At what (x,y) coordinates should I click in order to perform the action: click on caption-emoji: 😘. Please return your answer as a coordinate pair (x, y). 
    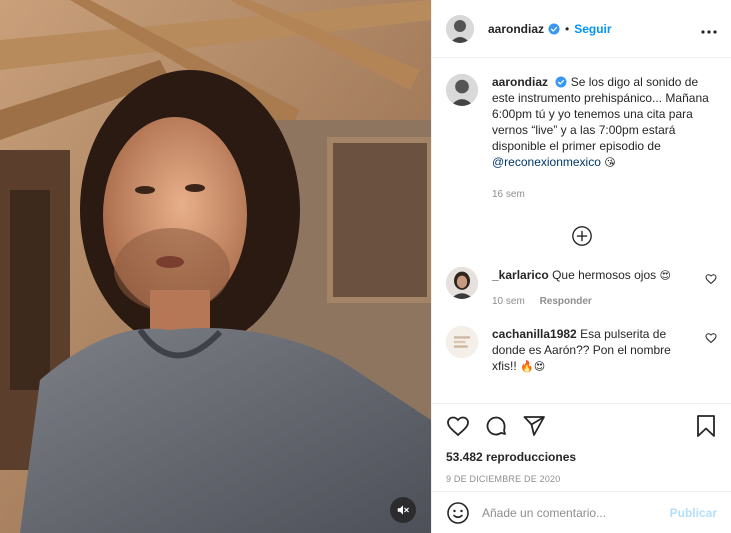
    Looking at the image, I should click on (610, 162).